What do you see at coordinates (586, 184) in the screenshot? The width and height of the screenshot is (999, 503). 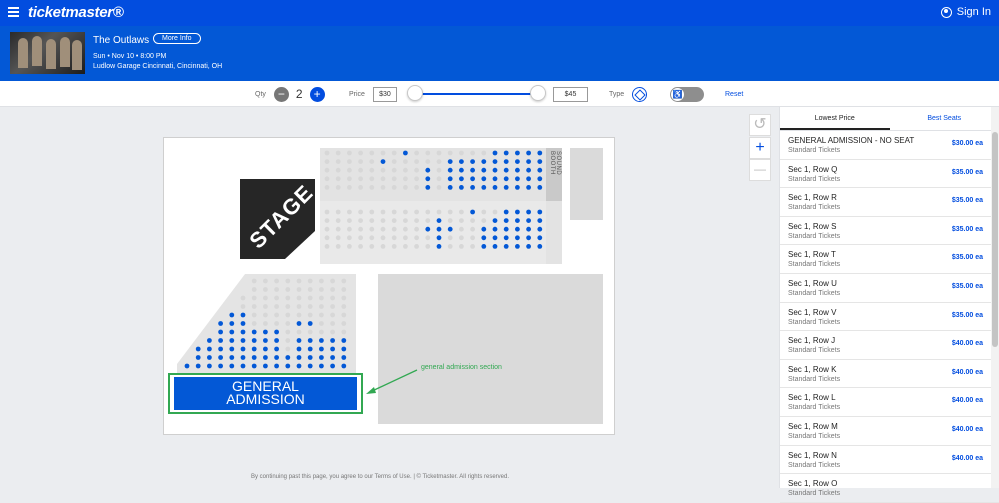 I see `side-box` at bounding box center [586, 184].